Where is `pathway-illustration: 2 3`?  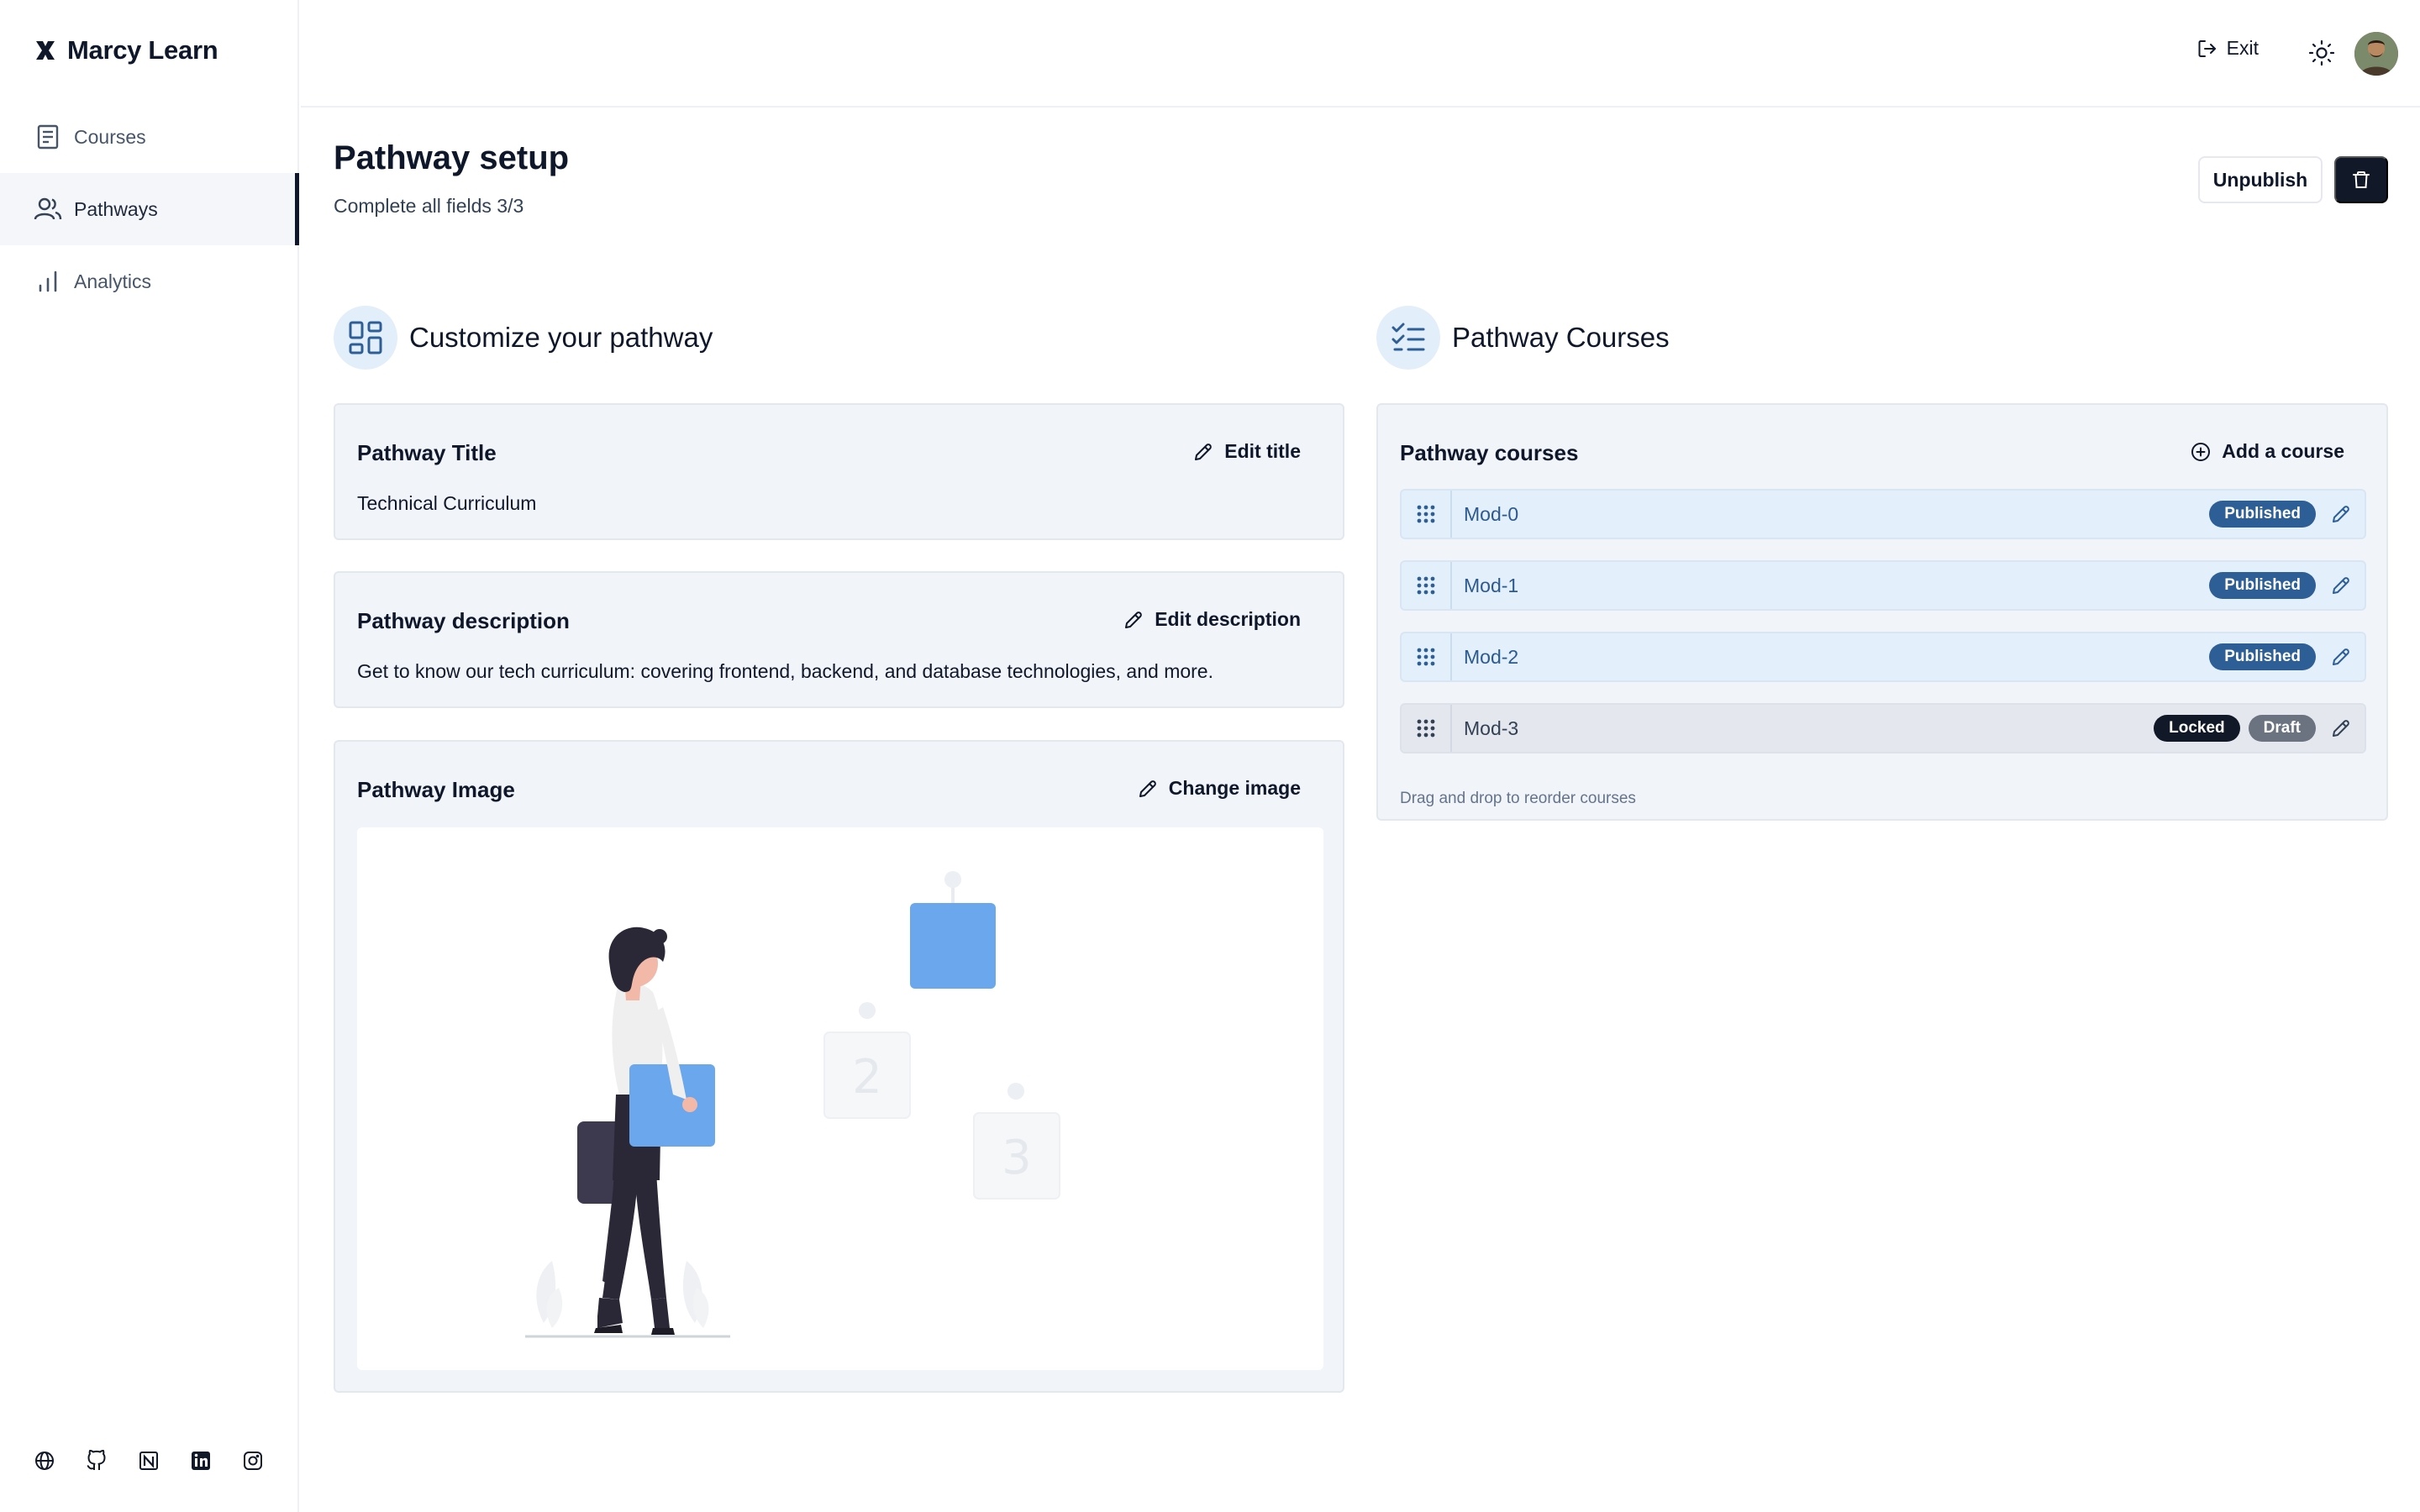 pathway-illustration: 2 3 is located at coordinates (793, 1104).